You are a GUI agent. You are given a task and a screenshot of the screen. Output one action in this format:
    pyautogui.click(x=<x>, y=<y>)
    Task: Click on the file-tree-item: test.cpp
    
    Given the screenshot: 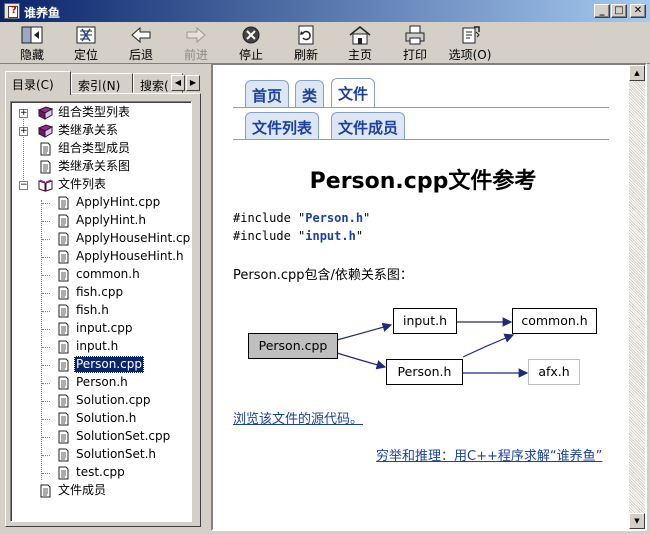 What is the action you would take?
    pyautogui.click(x=109, y=473)
    